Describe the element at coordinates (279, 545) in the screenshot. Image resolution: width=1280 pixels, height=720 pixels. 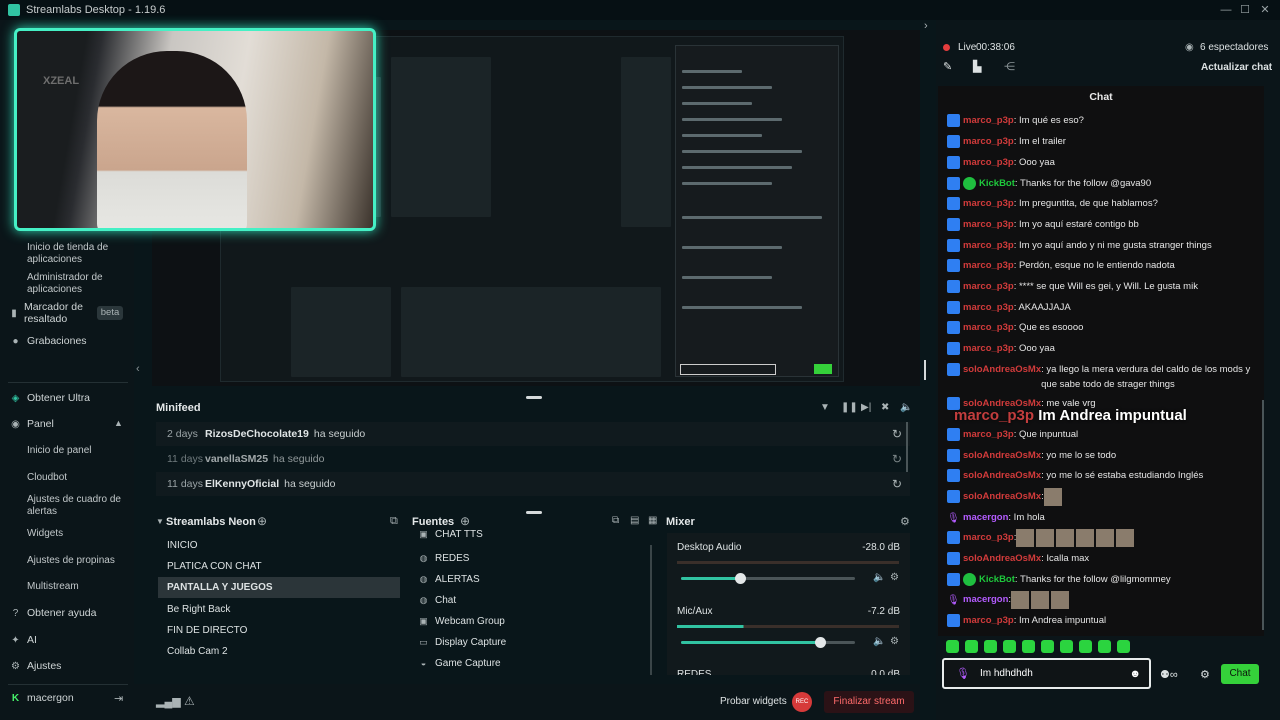
I see `scene-item: INICIO` at that location.